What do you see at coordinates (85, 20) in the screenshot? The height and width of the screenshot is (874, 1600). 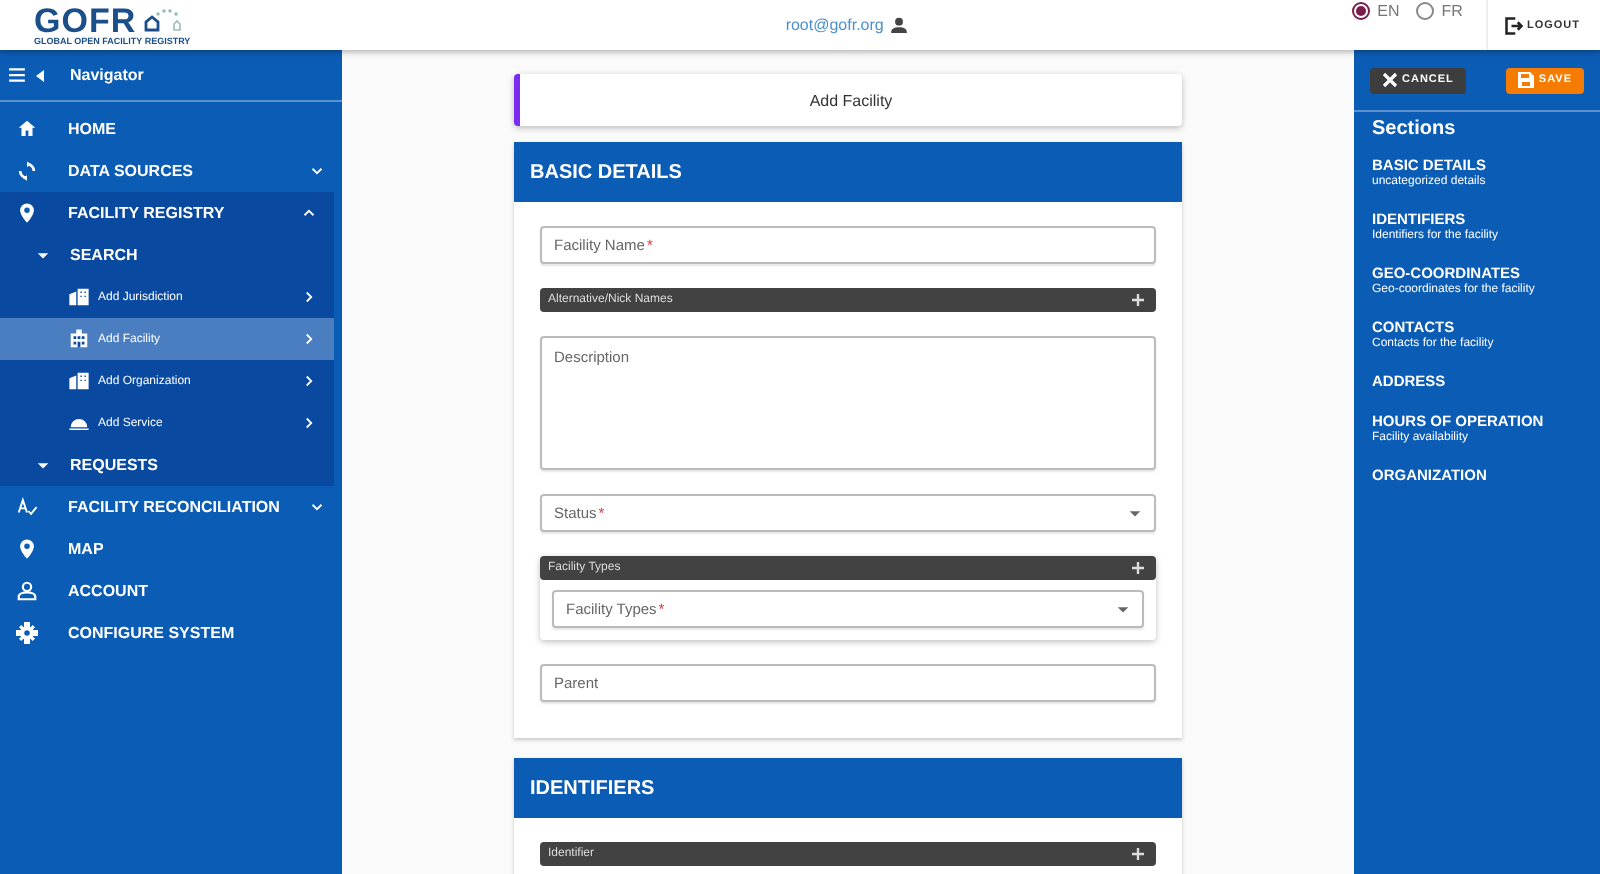 I see `logo-title: GOFR` at bounding box center [85, 20].